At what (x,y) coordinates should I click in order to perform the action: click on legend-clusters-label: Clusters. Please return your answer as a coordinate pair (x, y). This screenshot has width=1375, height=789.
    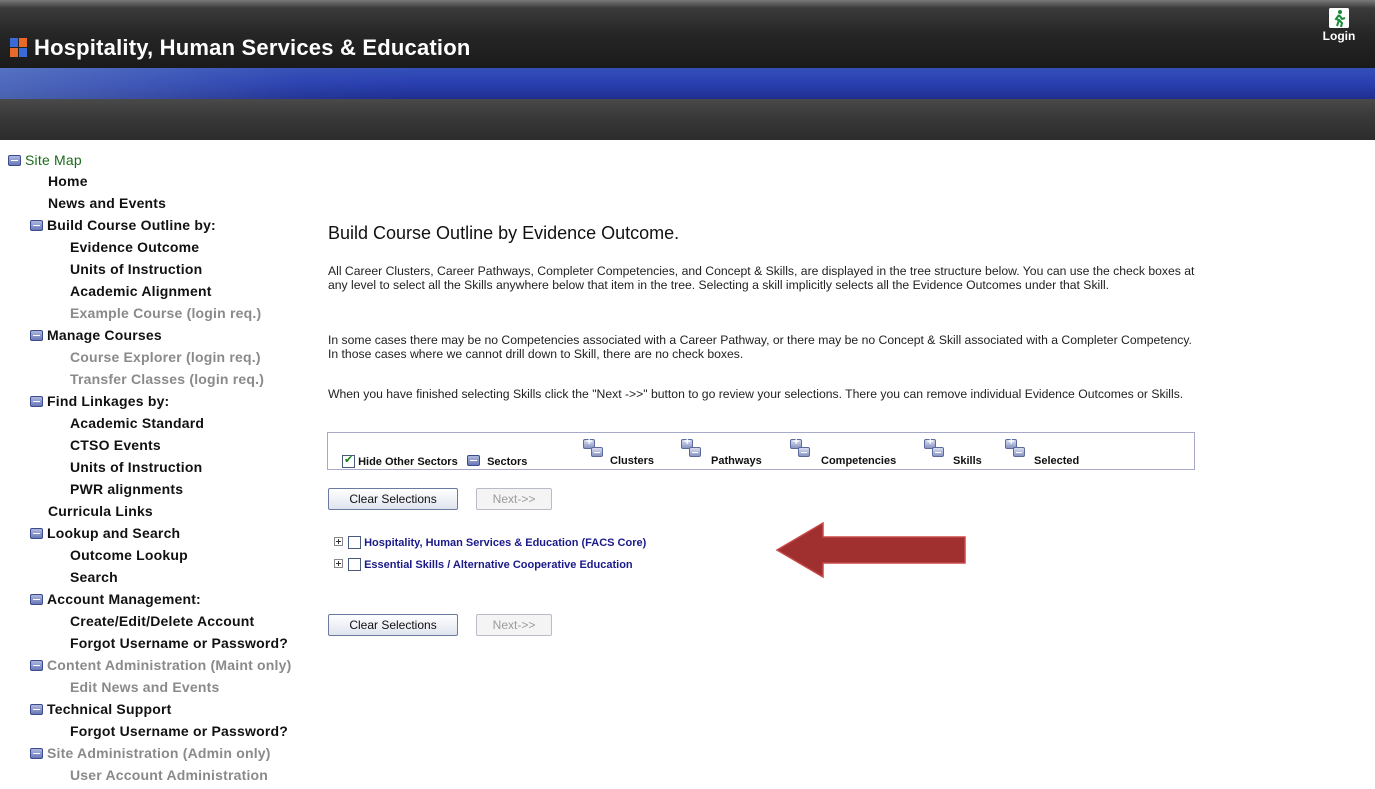
    Looking at the image, I should click on (632, 461).